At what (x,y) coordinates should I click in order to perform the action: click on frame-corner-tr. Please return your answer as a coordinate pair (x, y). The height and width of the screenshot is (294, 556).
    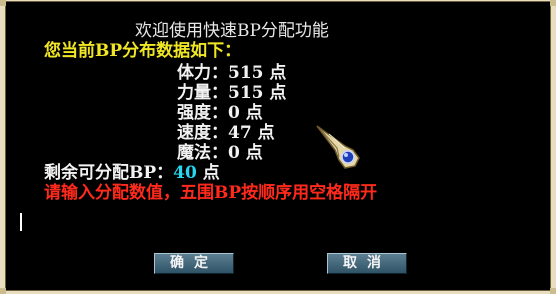
    Looking at the image, I should click on (553, 3).